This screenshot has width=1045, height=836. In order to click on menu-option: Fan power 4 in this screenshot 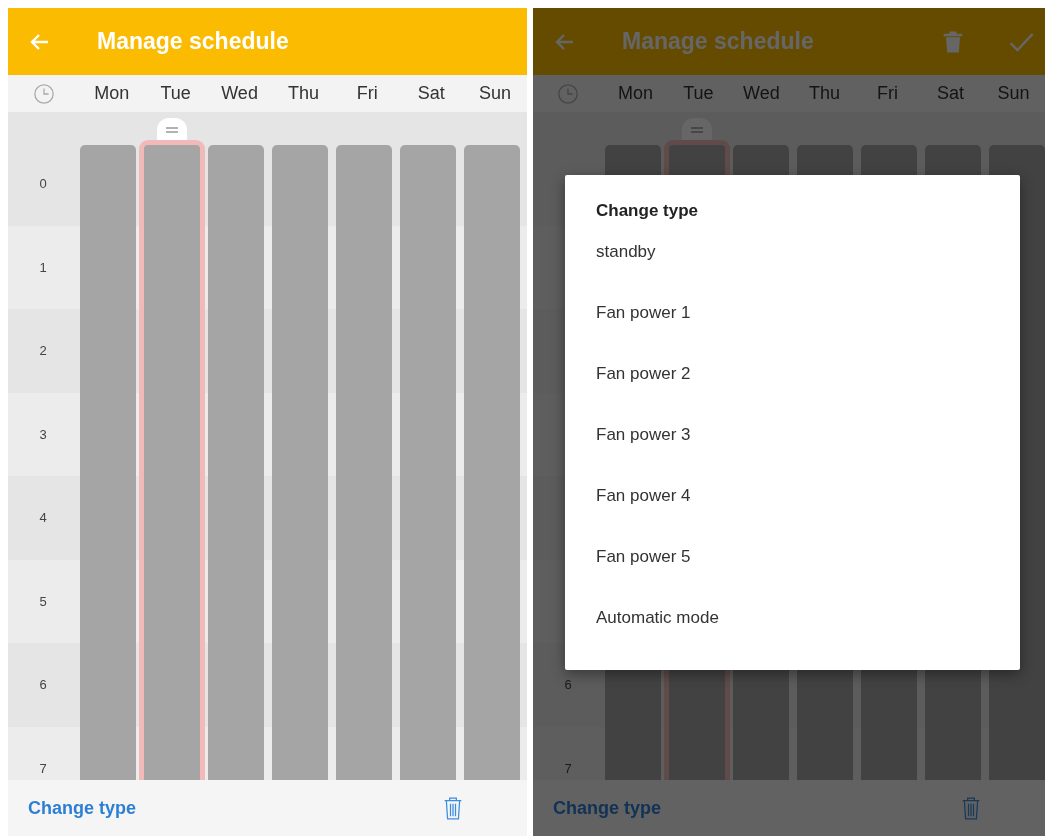, I will do `click(643, 495)`.